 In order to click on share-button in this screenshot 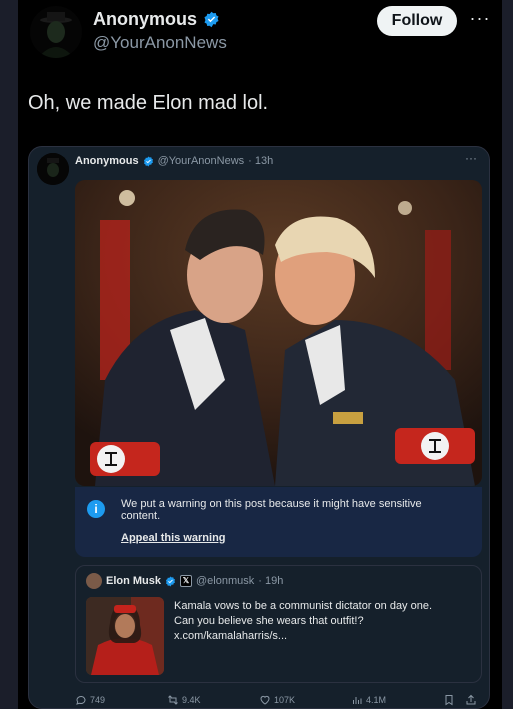, I will do `click(471, 700)`.